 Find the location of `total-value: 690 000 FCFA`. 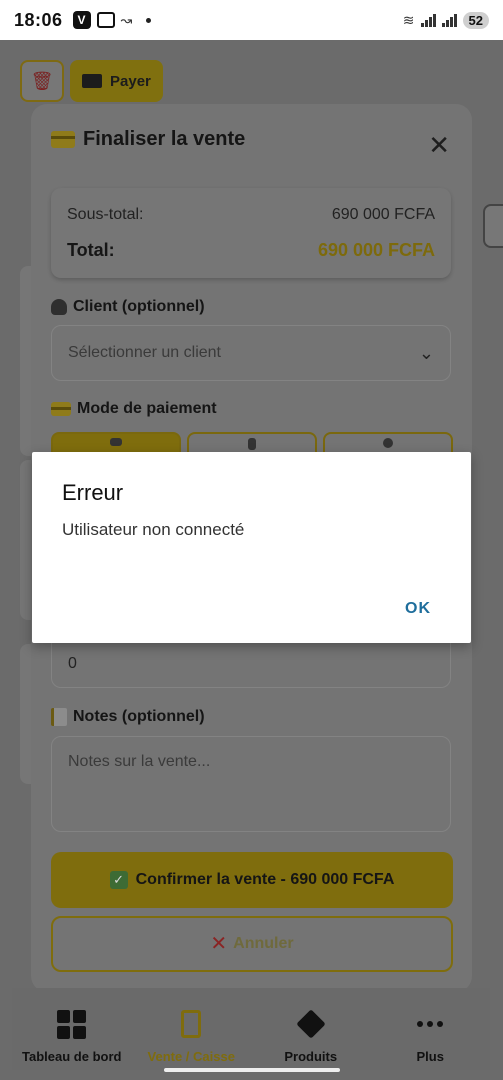

total-value: 690 000 FCFA is located at coordinates (376, 250).